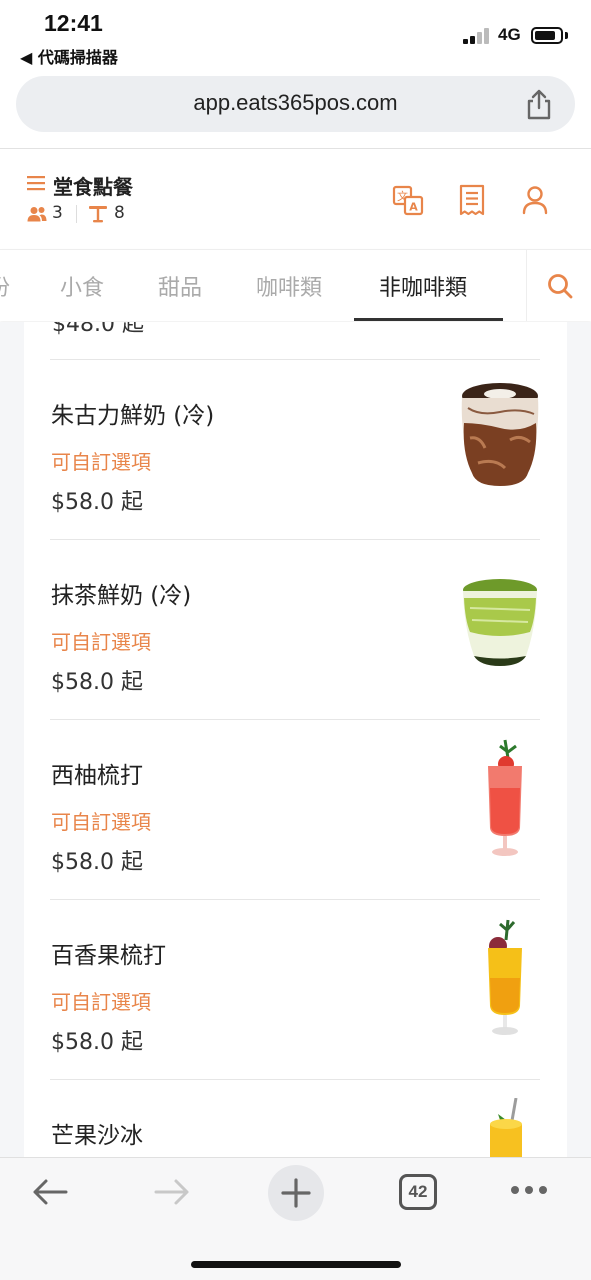  Describe the element at coordinates (37, 214) in the screenshot. I see `guests-icon` at that location.